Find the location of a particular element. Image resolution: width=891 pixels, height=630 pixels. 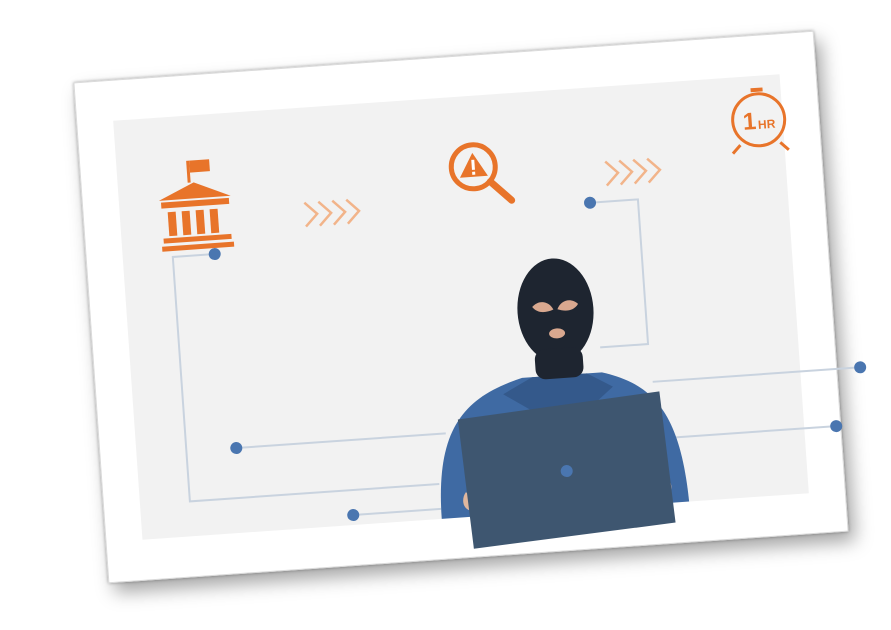

bank-icon is located at coordinates (196, 205).